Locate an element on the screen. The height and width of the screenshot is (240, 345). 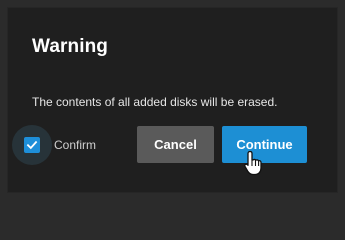
cancel-button: Cancel is located at coordinates (175, 144).